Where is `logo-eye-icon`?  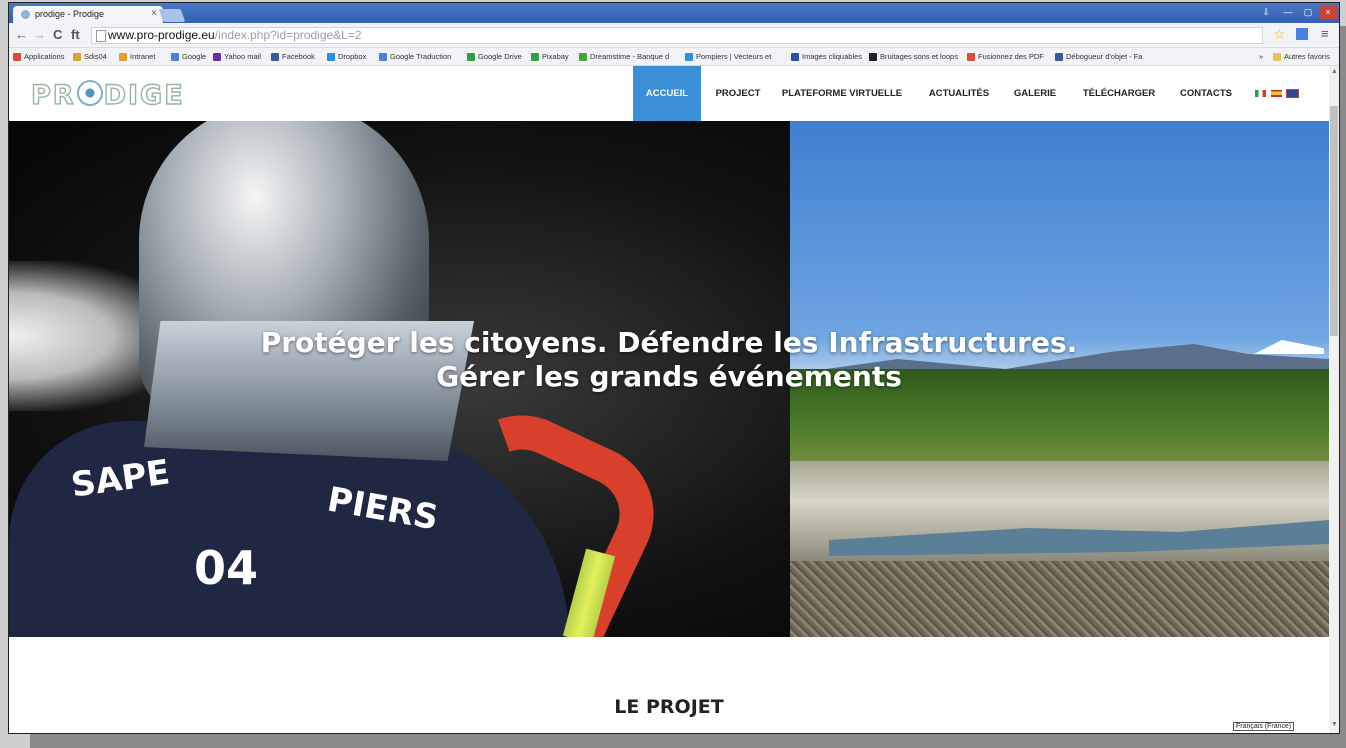 logo-eye-icon is located at coordinates (89, 93).